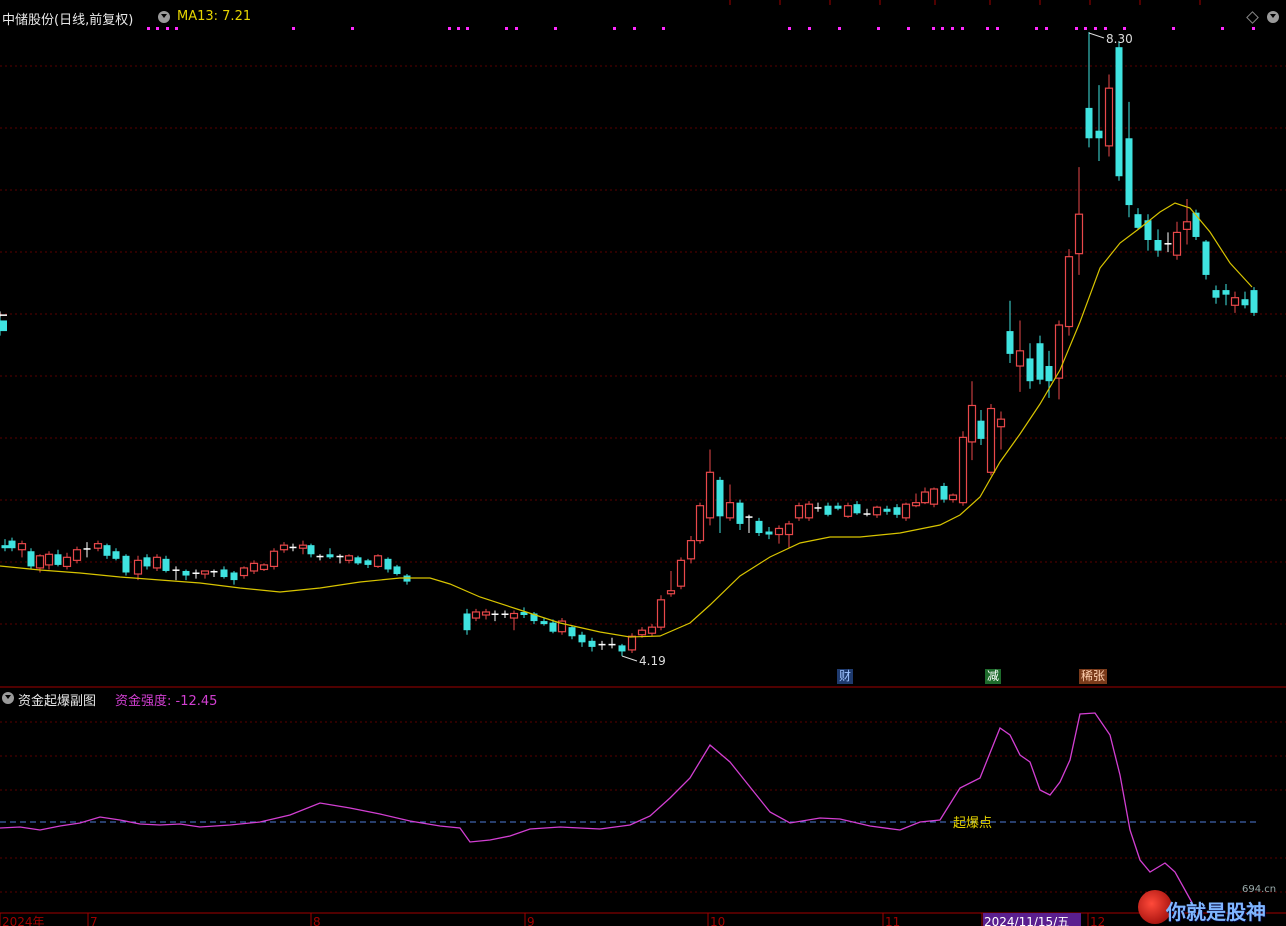 Image resolution: width=1286 pixels, height=926 pixels. What do you see at coordinates (717, 920) in the screenshot?
I see `x-axis-label: 10` at bounding box center [717, 920].